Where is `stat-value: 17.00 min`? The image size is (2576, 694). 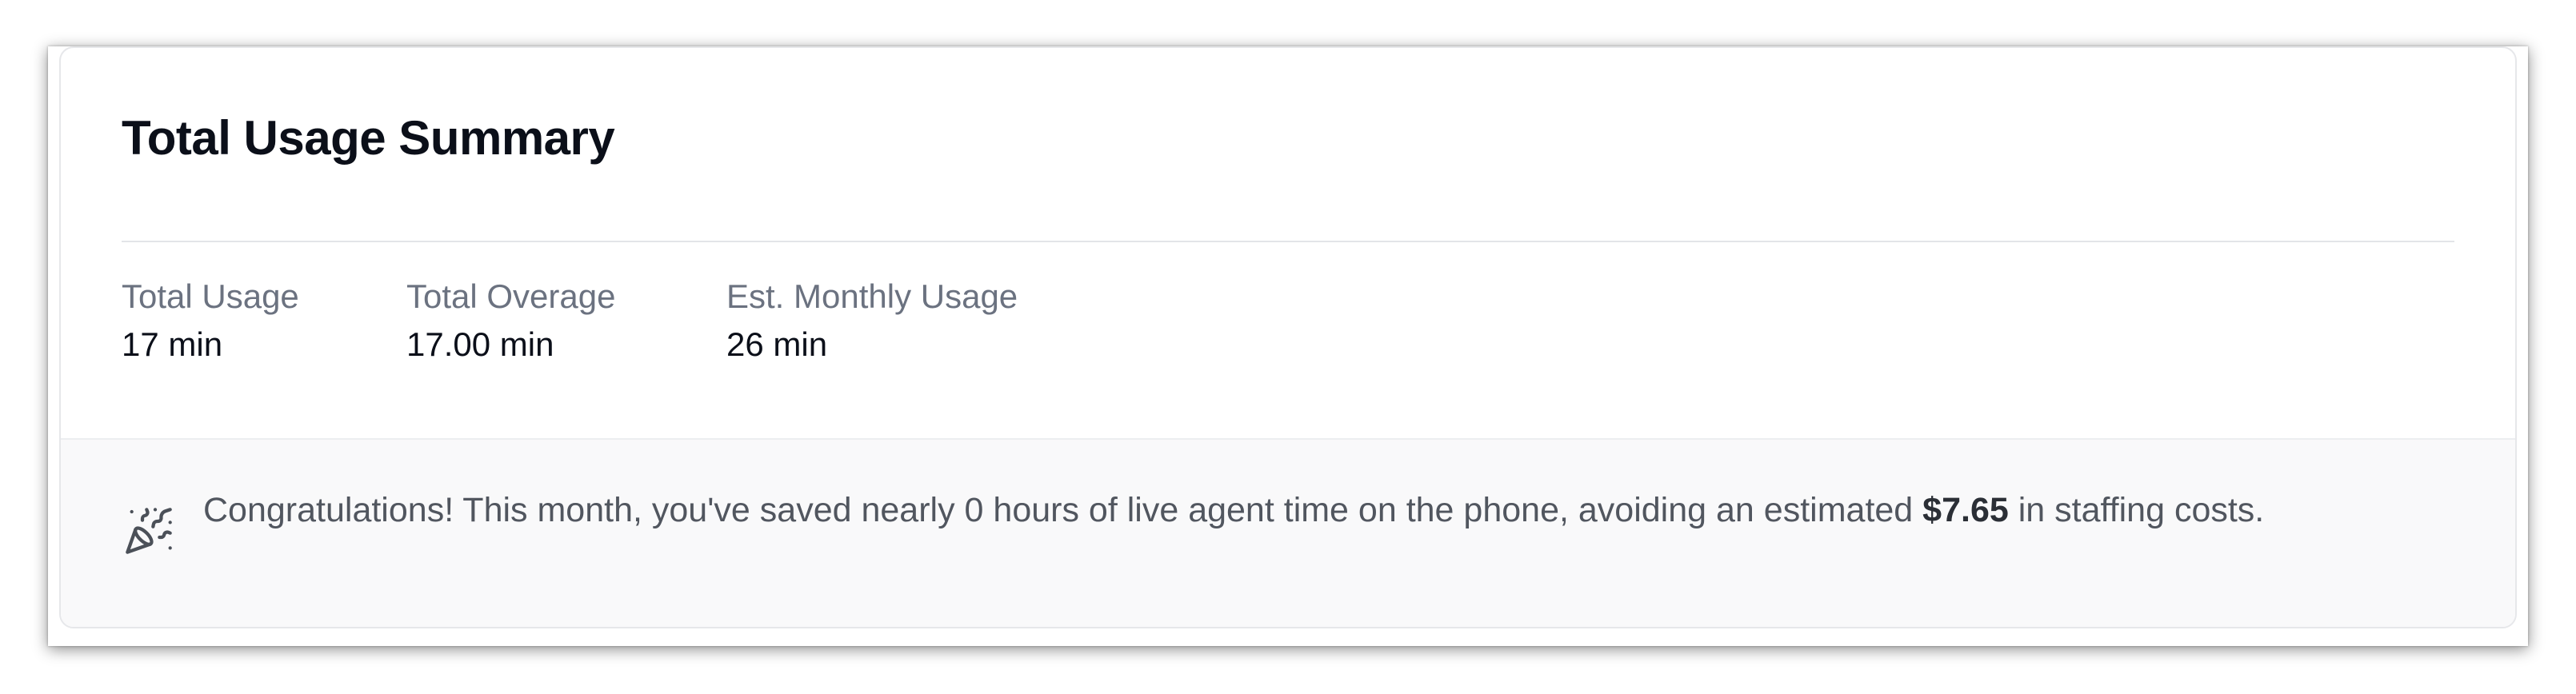 stat-value: 17.00 min is located at coordinates (480, 344).